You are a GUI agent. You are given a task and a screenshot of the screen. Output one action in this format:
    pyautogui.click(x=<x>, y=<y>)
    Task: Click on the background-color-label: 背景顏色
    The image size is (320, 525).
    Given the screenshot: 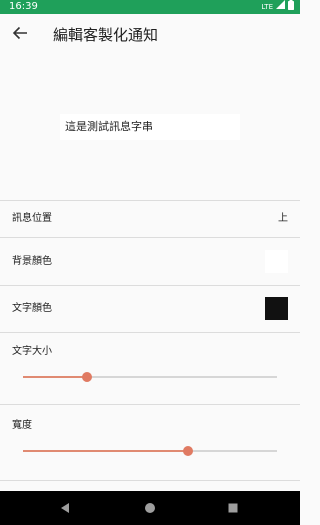 What is the action you would take?
    pyautogui.click(x=32, y=261)
    